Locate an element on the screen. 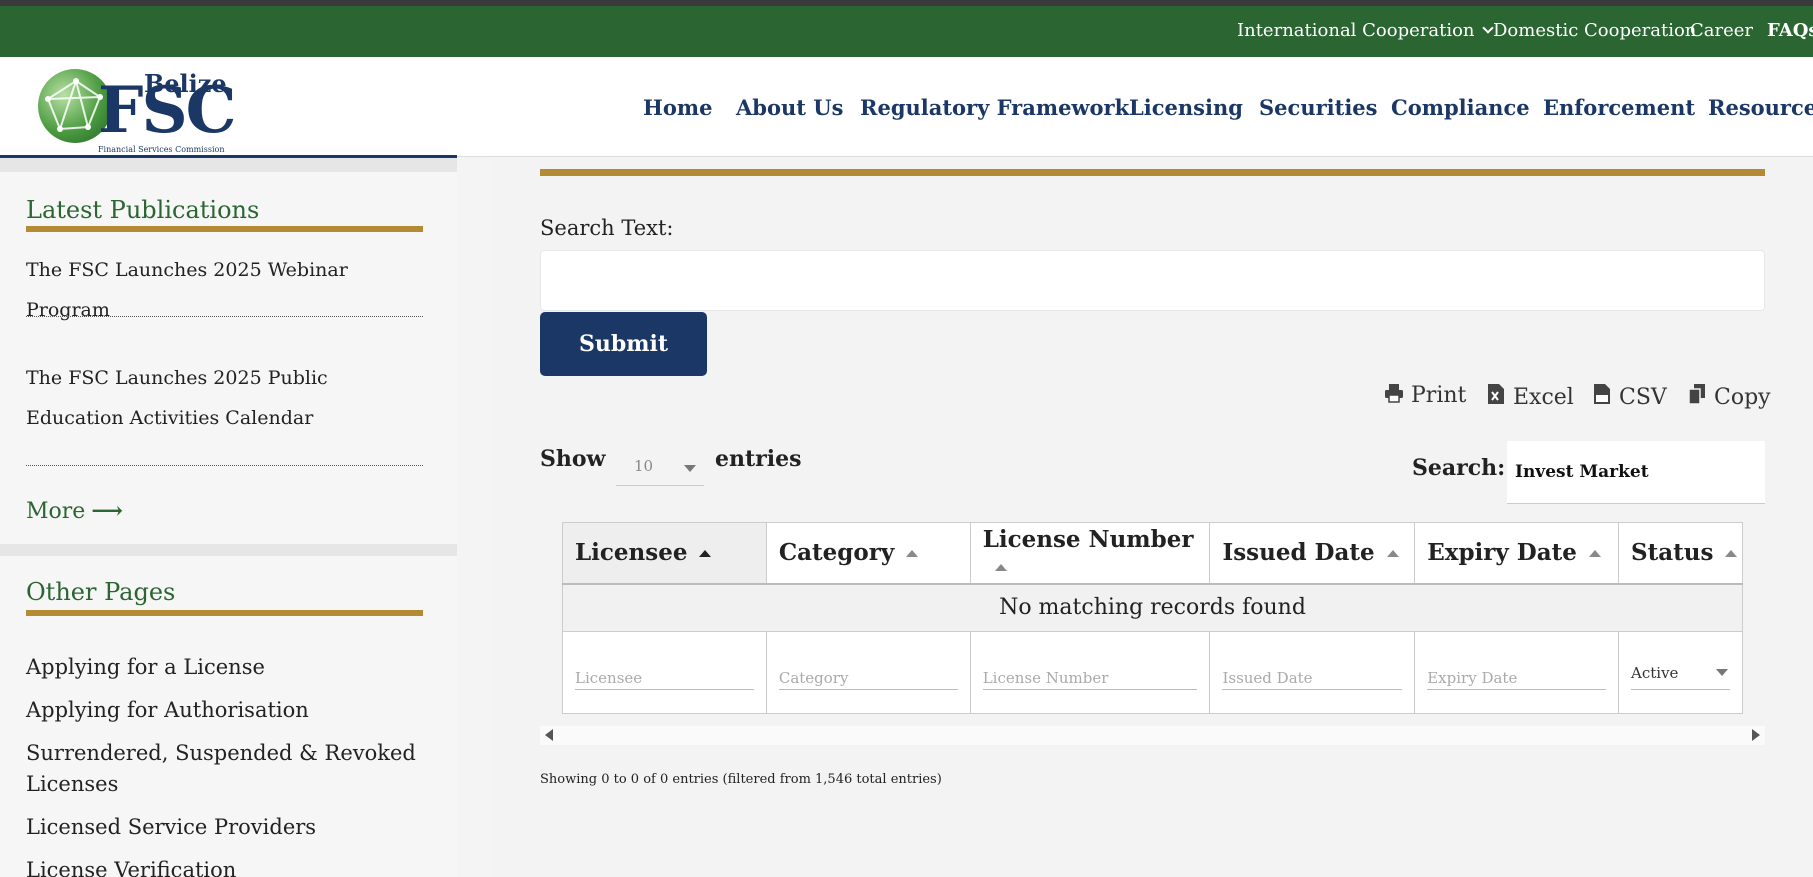 The height and width of the screenshot is (877, 1813). column-header-label: Status is located at coordinates (1672, 553).